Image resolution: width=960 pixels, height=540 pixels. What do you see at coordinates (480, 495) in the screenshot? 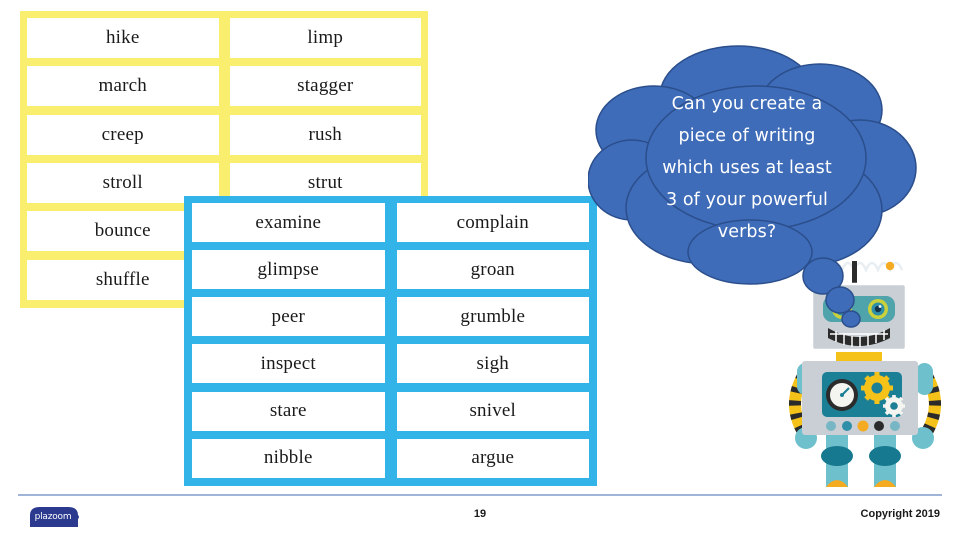
I see `footer-divider` at bounding box center [480, 495].